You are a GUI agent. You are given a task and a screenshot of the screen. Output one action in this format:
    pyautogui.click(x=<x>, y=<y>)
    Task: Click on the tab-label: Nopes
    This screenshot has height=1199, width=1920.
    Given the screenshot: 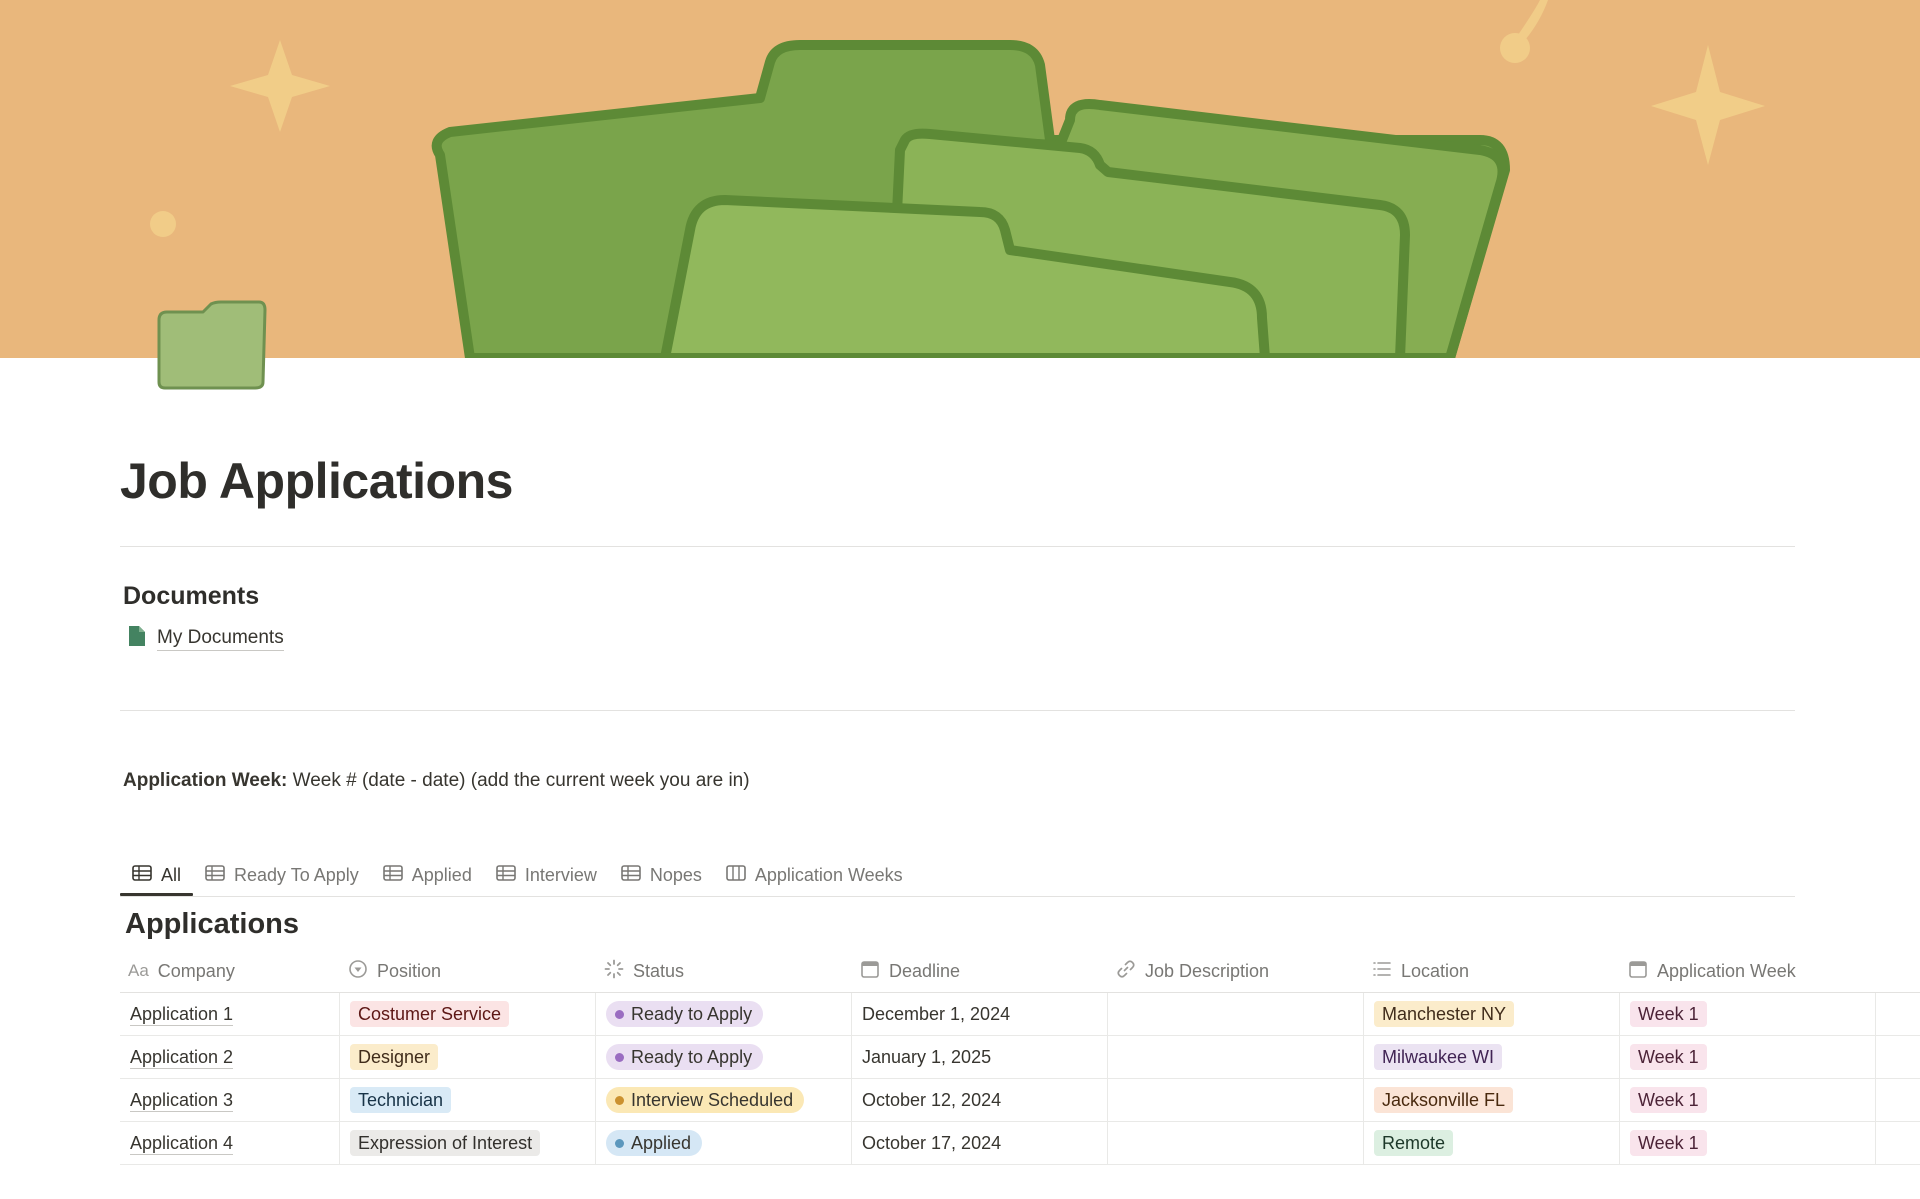 What is the action you would take?
    pyautogui.click(x=675, y=874)
    